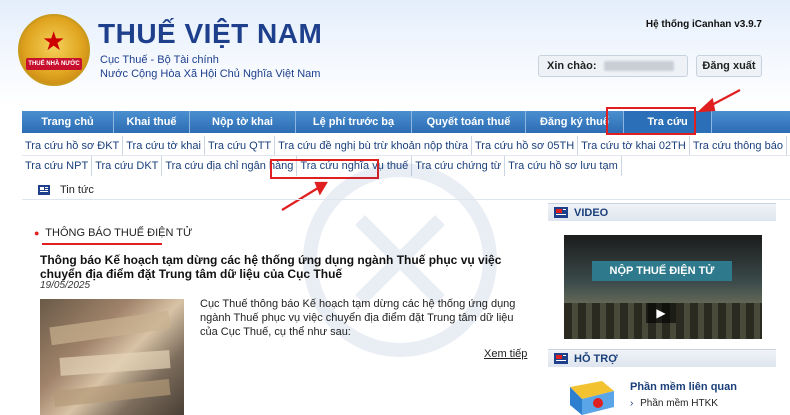  I want to click on arrow-right-icon: ›, so click(632, 403).